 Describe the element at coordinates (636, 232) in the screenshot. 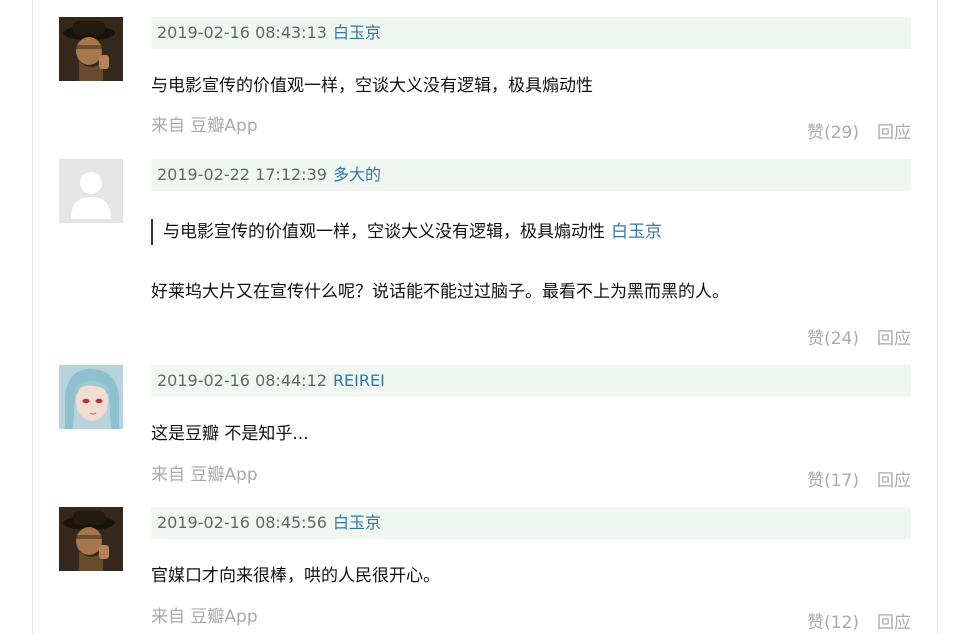

I see `quoted-author-link: 白玉京` at that location.